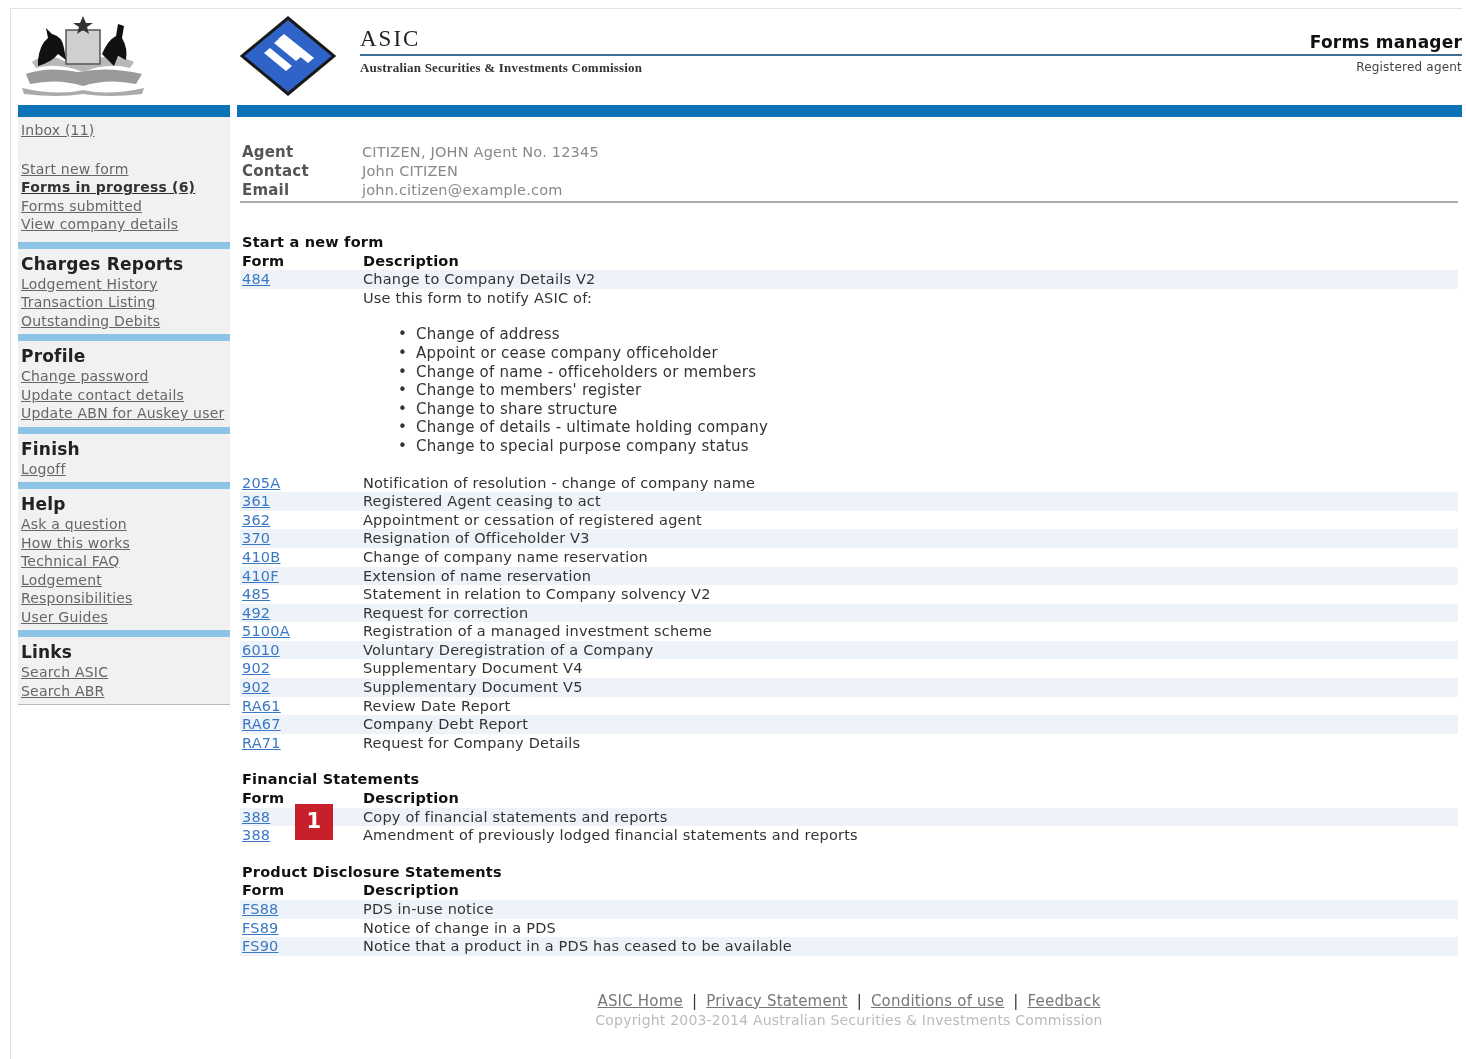 This screenshot has height=1059, width=1466. What do you see at coordinates (89, 283) in the screenshot?
I see `sidebar-link: Lodgement History` at bounding box center [89, 283].